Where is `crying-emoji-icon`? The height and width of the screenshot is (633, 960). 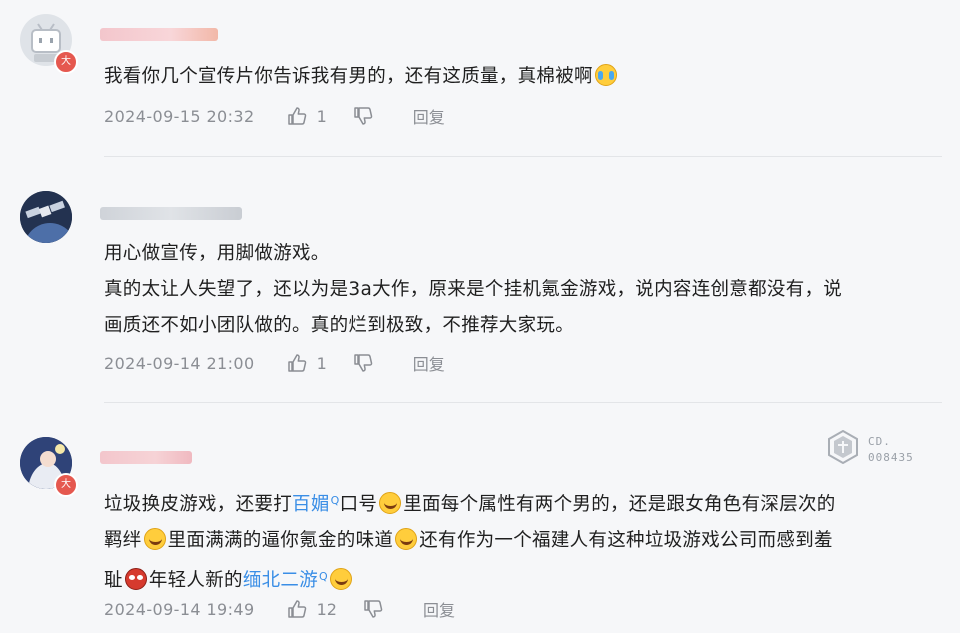
crying-emoji-icon is located at coordinates (605, 75).